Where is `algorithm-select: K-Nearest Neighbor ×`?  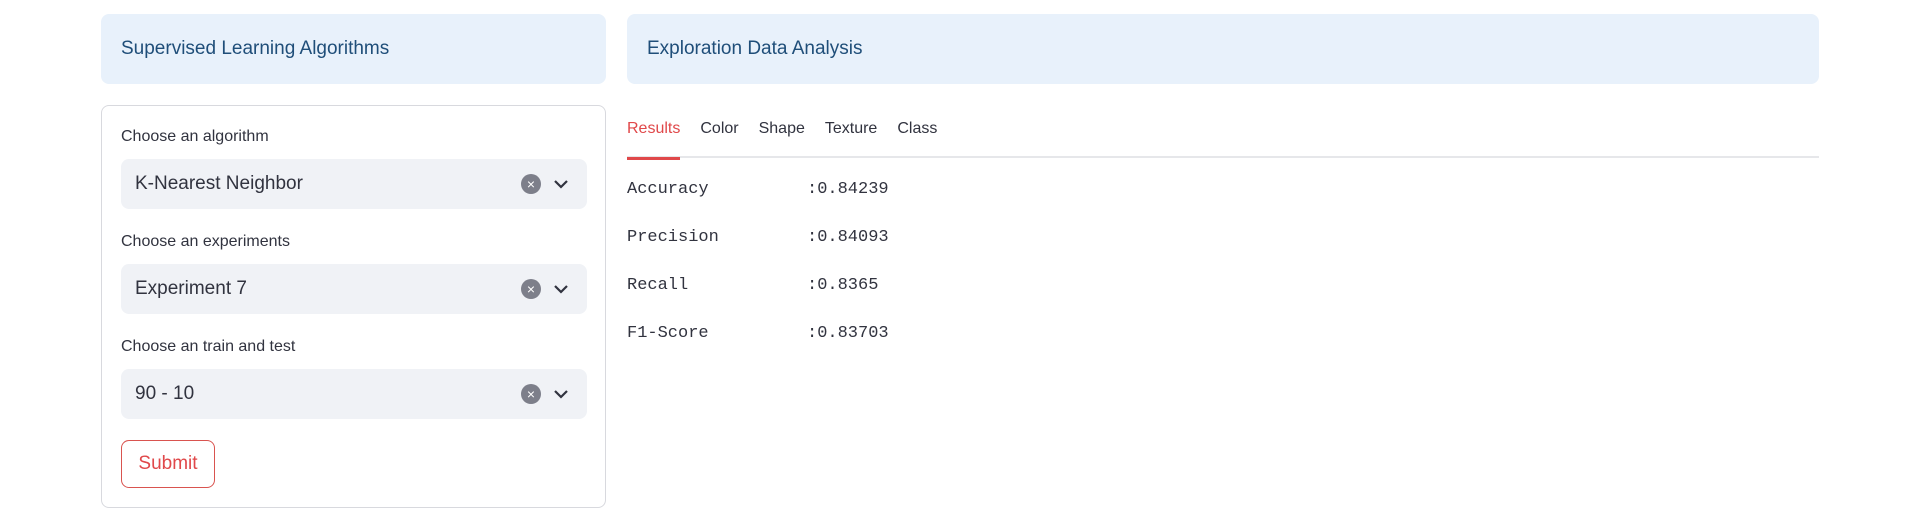 algorithm-select: K-Nearest Neighbor × is located at coordinates (354, 184).